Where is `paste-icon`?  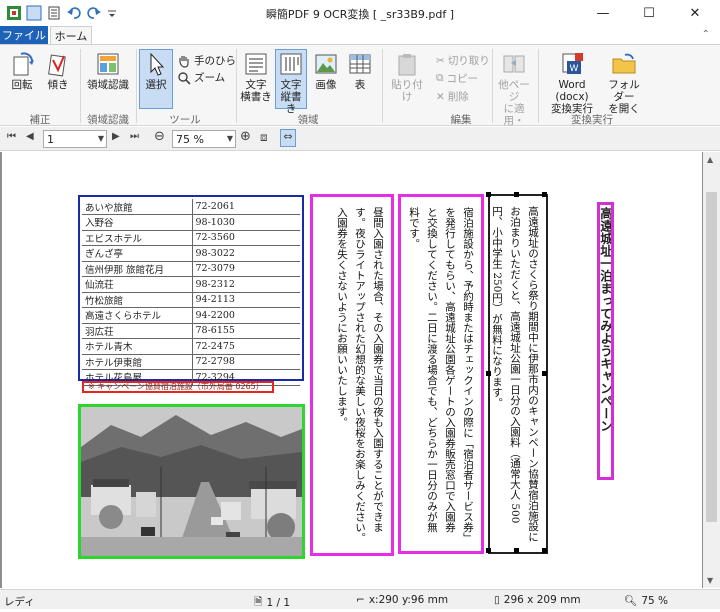 paste-icon is located at coordinates (407, 65).